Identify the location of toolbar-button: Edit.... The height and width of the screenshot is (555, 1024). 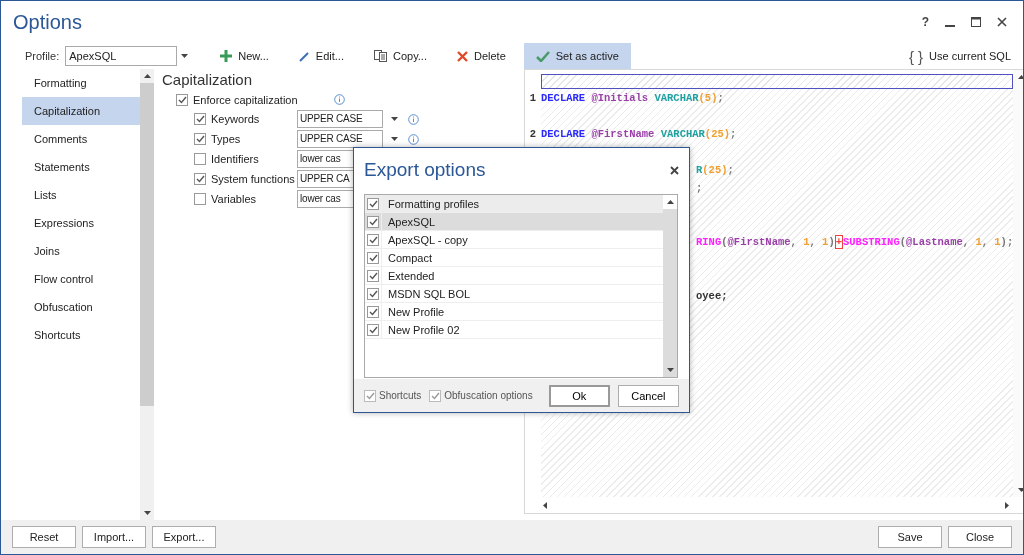
(321, 56).